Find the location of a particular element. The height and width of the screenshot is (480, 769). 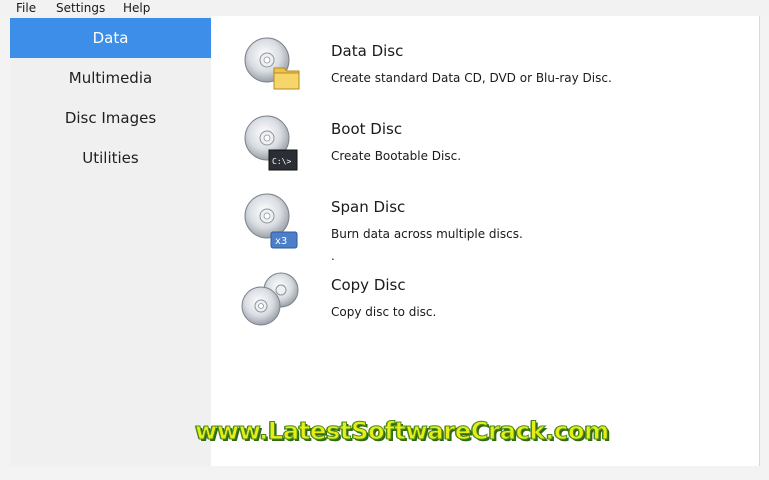

menu-bar: File Settings Help is located at coordinates (384, 8).